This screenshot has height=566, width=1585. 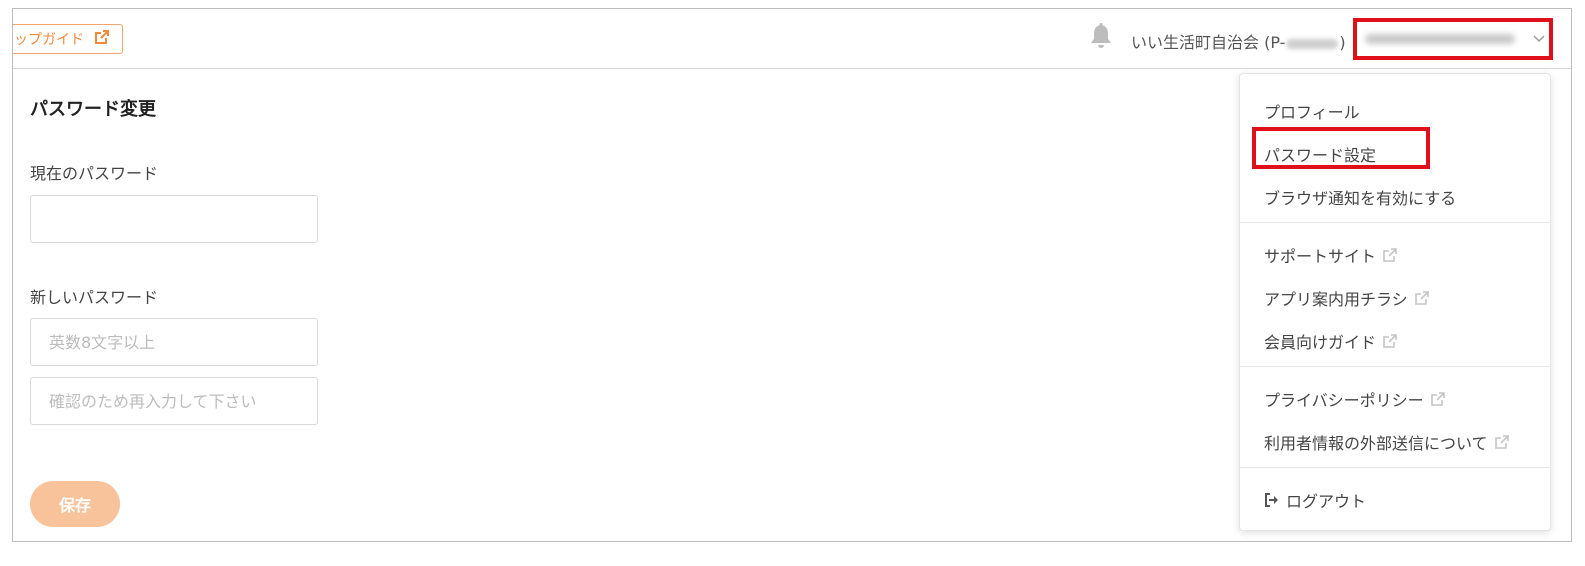 I want to click on menu-item-label: プロフィール, so click(x=1312, y=112).